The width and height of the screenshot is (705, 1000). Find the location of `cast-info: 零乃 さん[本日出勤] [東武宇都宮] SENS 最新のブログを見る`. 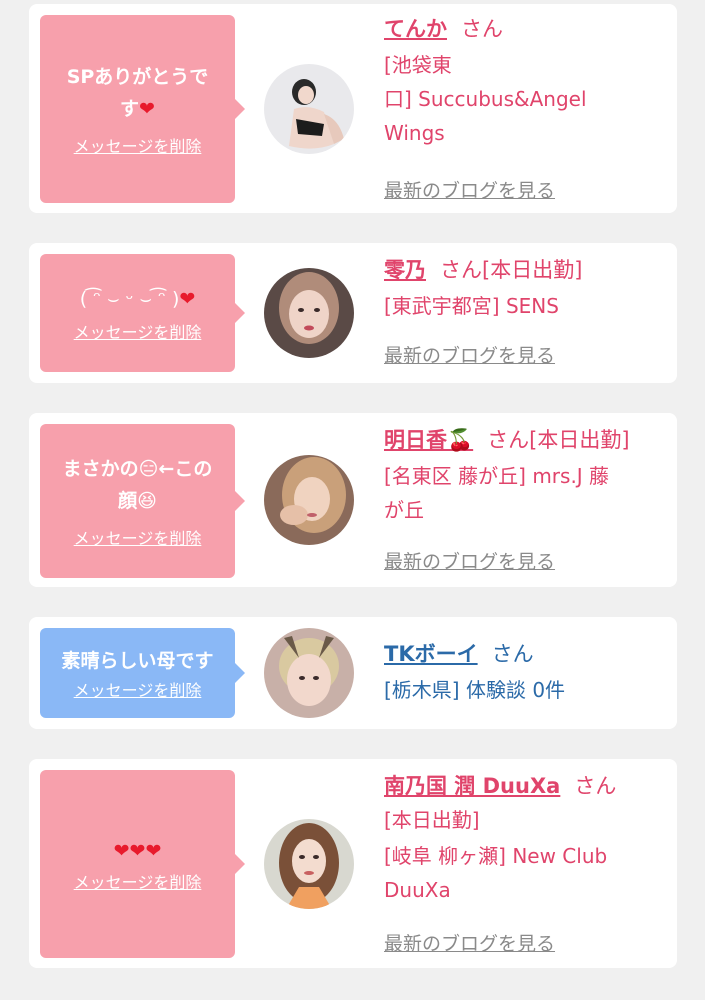

cast-info: 零乃 さん[本日出勤] [東武宇都宮] SENS 最新のブログを見る is located at coordinates (526, 311).